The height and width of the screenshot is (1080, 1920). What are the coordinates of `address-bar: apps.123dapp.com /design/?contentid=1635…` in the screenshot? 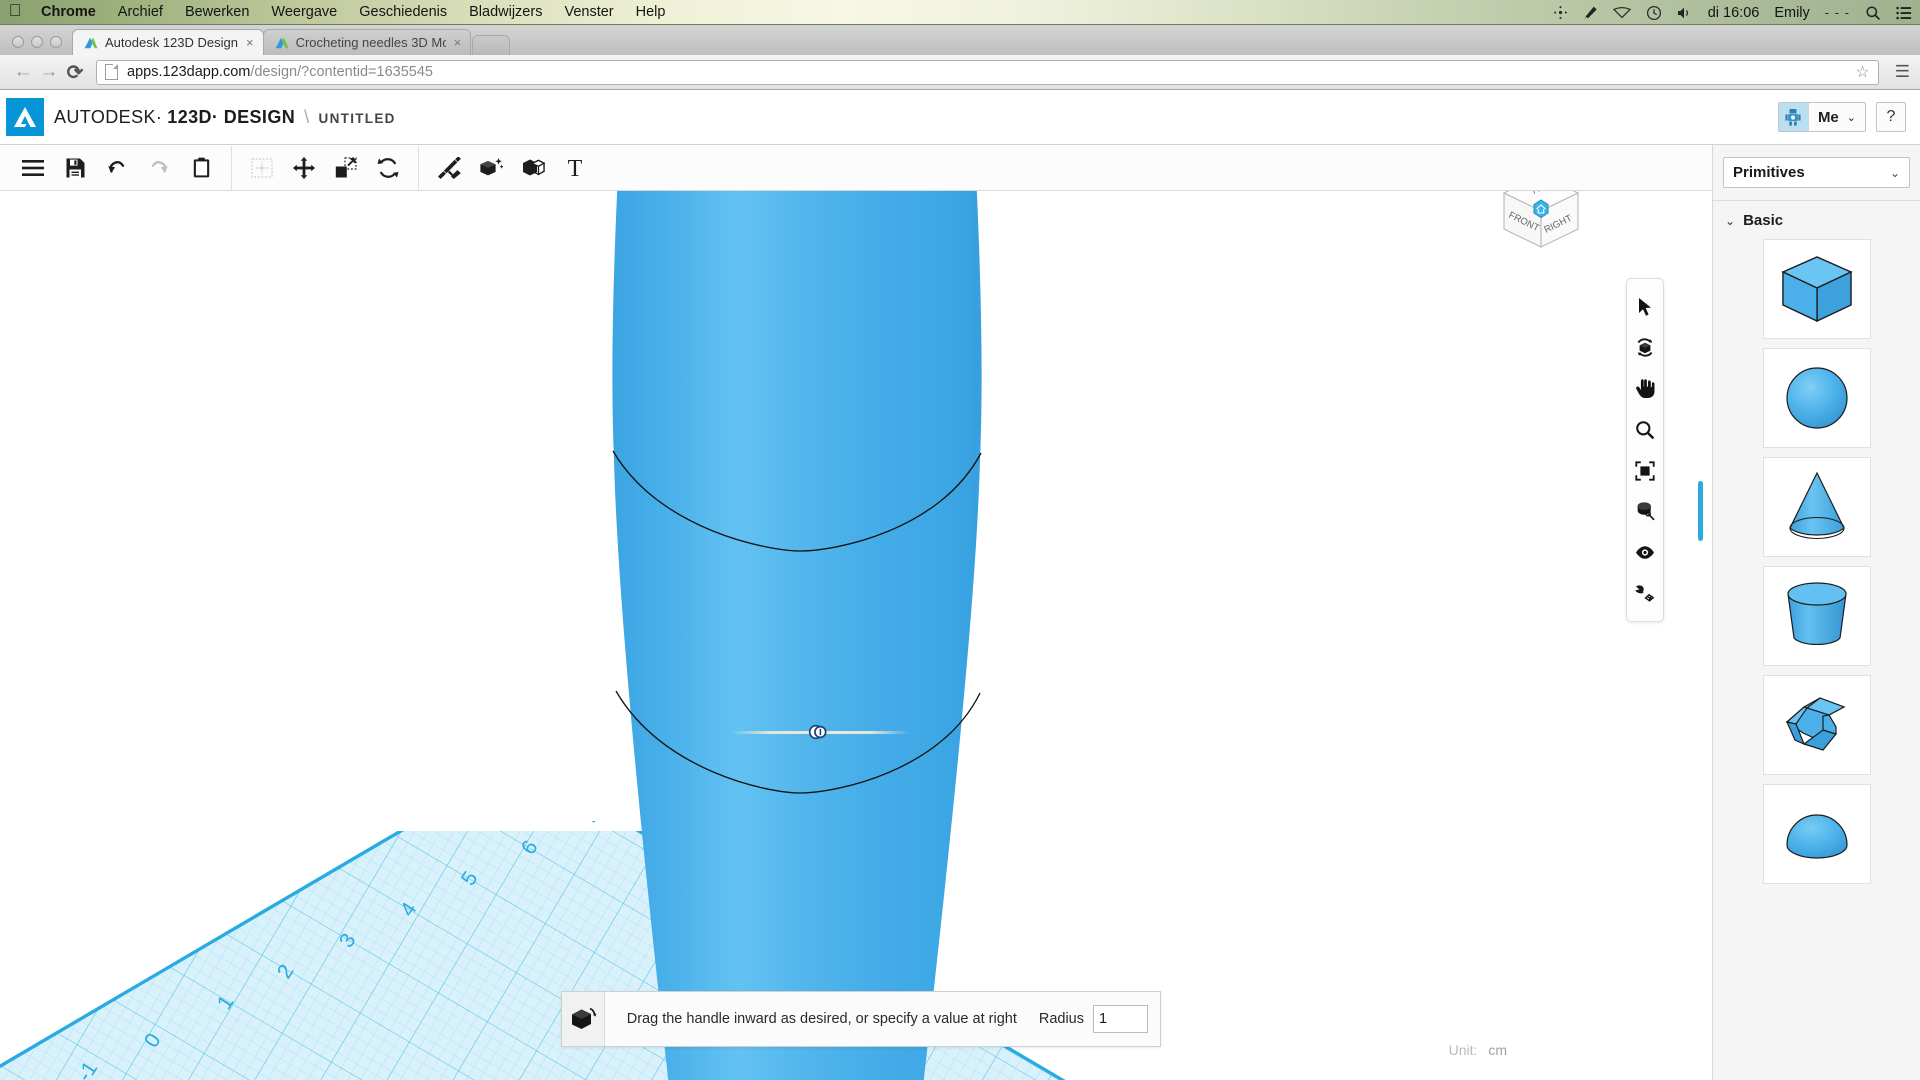 It's located at (987, 72).